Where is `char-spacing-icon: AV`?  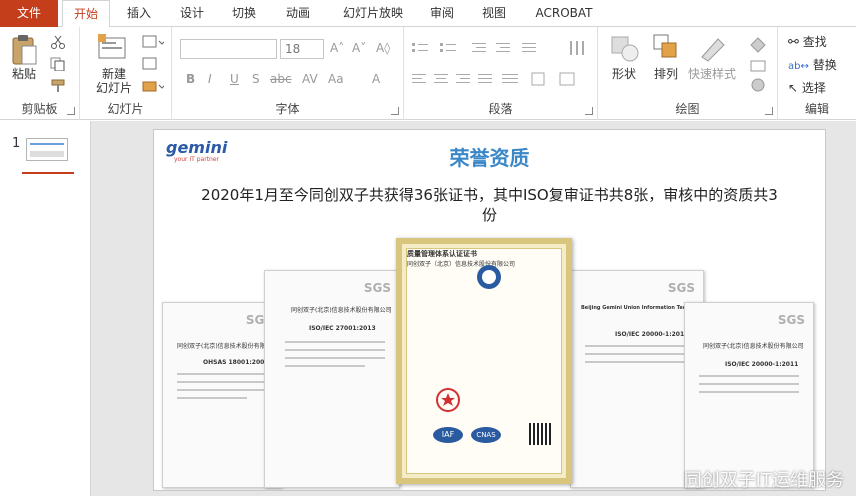 char-spacing-icon: AV is located at coordinates (310, 79).